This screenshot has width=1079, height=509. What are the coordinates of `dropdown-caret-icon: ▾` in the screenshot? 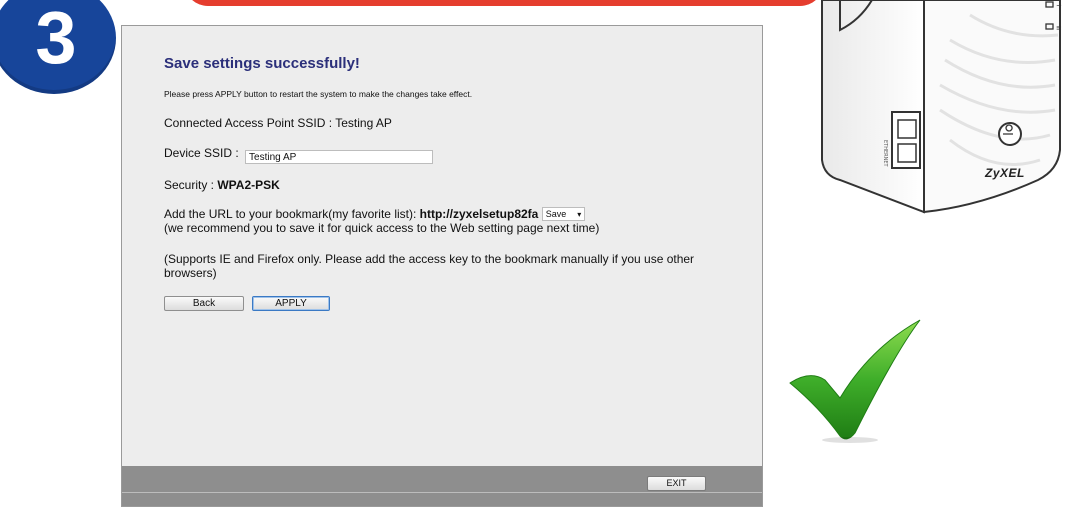 It's located at (579, 214).